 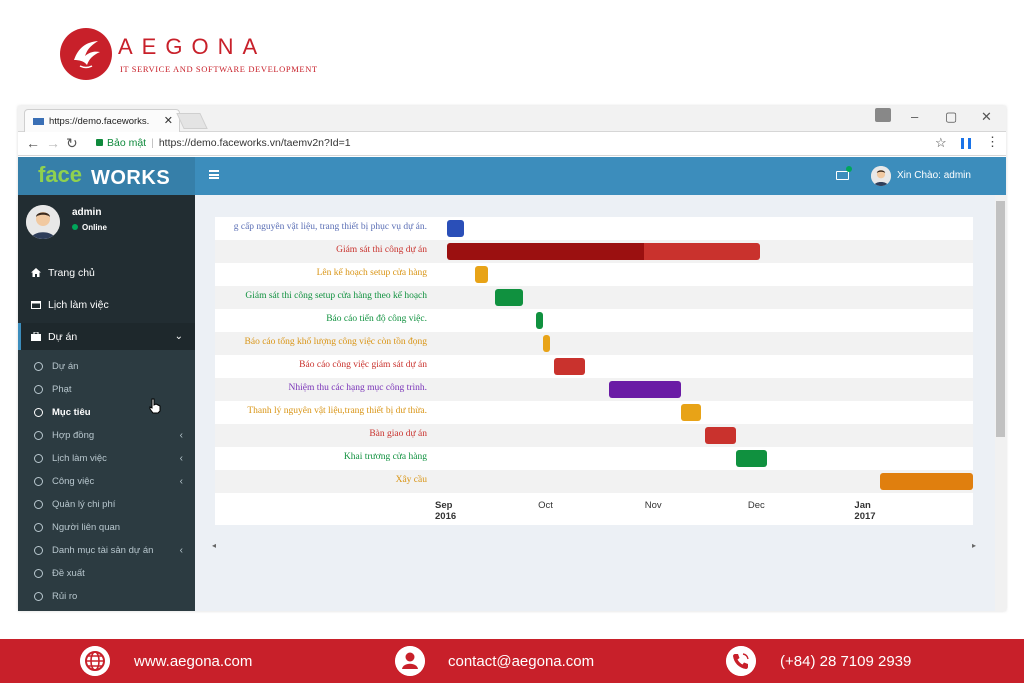 I want to click on submenu-item: Mục tiêu, so click(x=106, y=413).